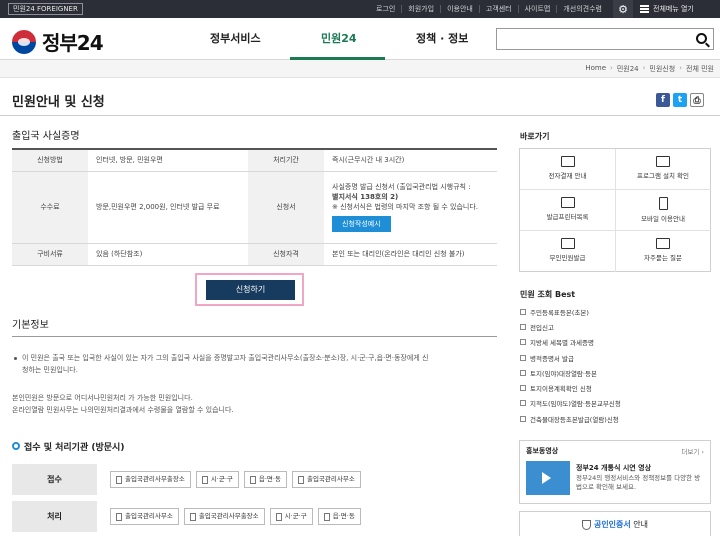  Describe the element at coordinates (615, 372) in the screenshot. I see `best-item: 토지(임야)대장열람·등본` at that location.